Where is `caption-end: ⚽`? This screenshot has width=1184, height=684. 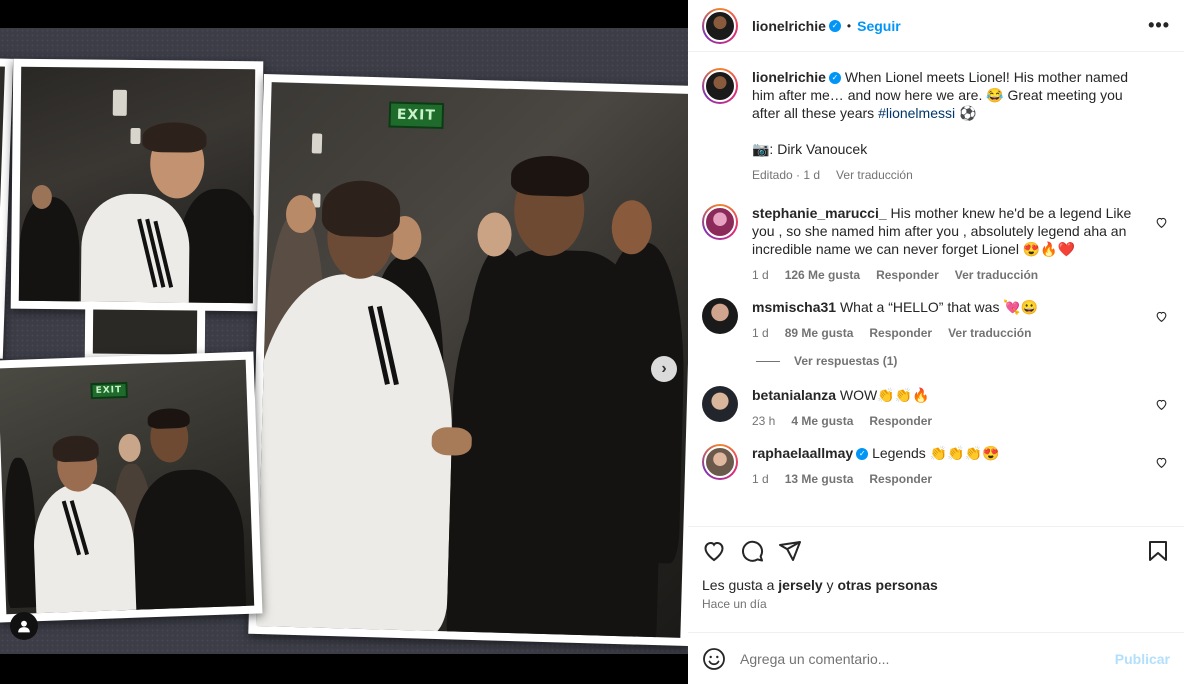 caption-end: ⚽ is located at coordinates (966, 113).